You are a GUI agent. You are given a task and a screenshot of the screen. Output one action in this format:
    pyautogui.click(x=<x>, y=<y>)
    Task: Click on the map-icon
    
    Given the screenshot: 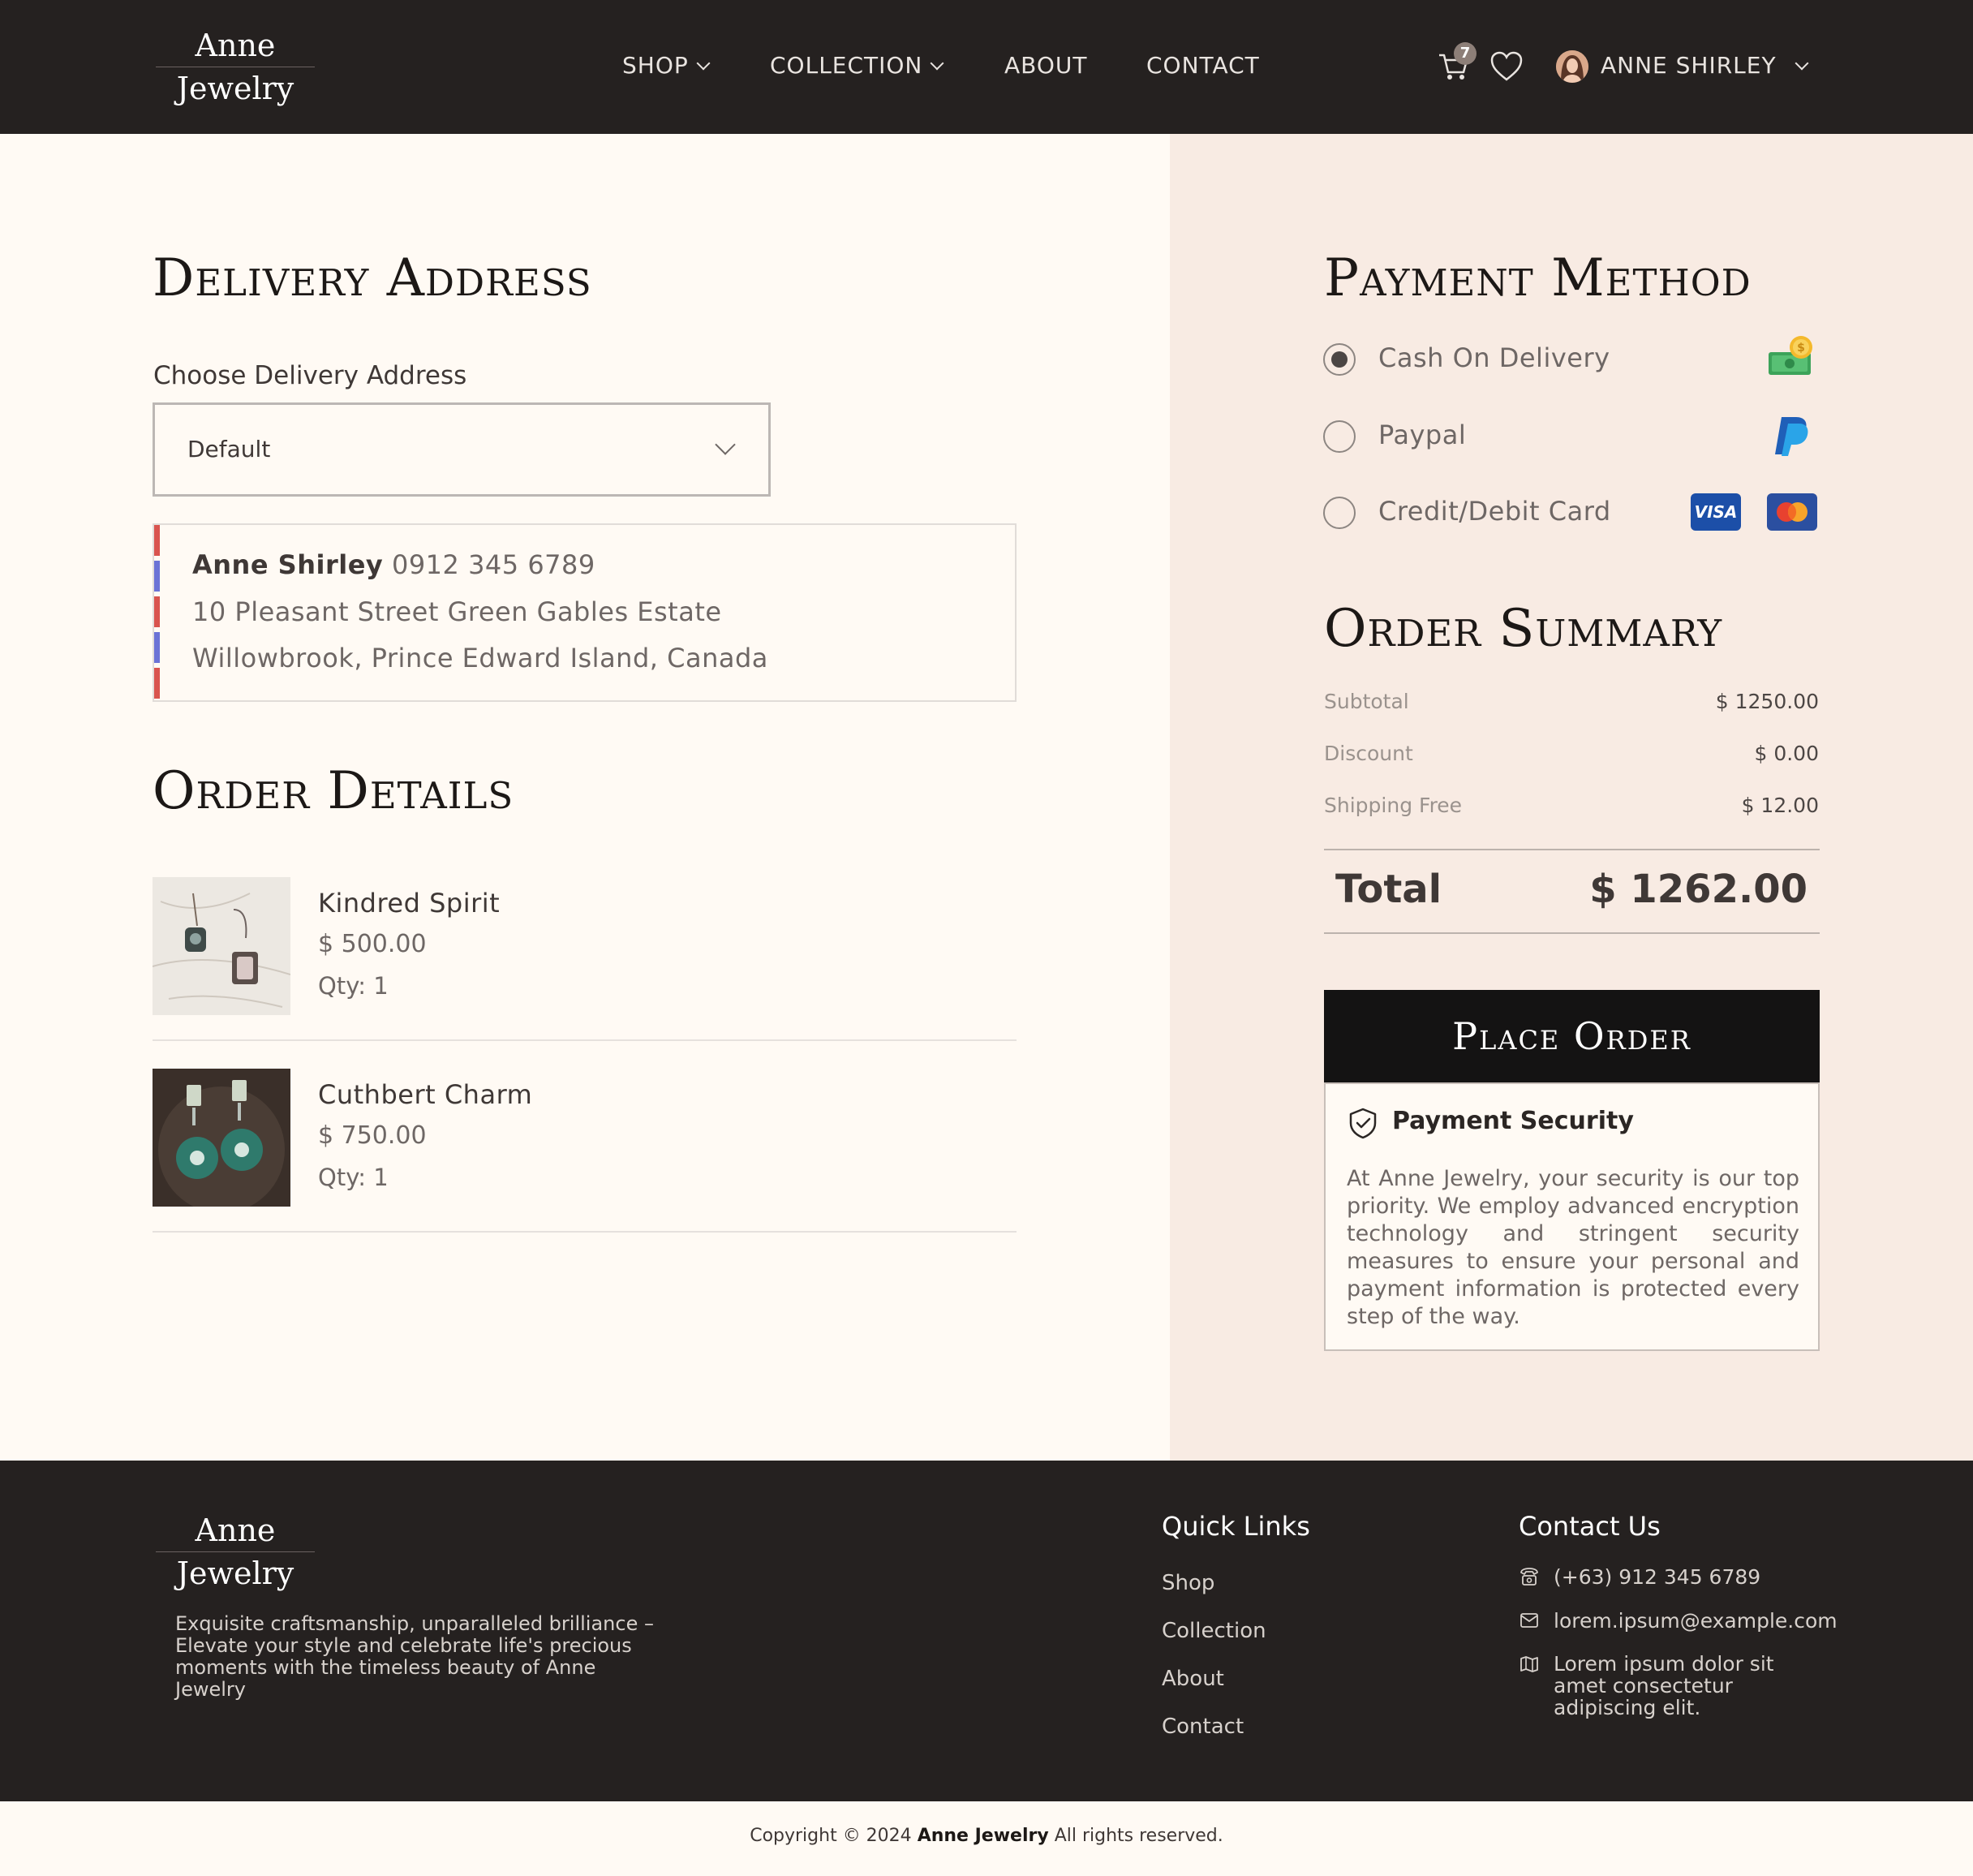 What is the action you would take?
    pyautogui.click(x=1529, y=1664)
    